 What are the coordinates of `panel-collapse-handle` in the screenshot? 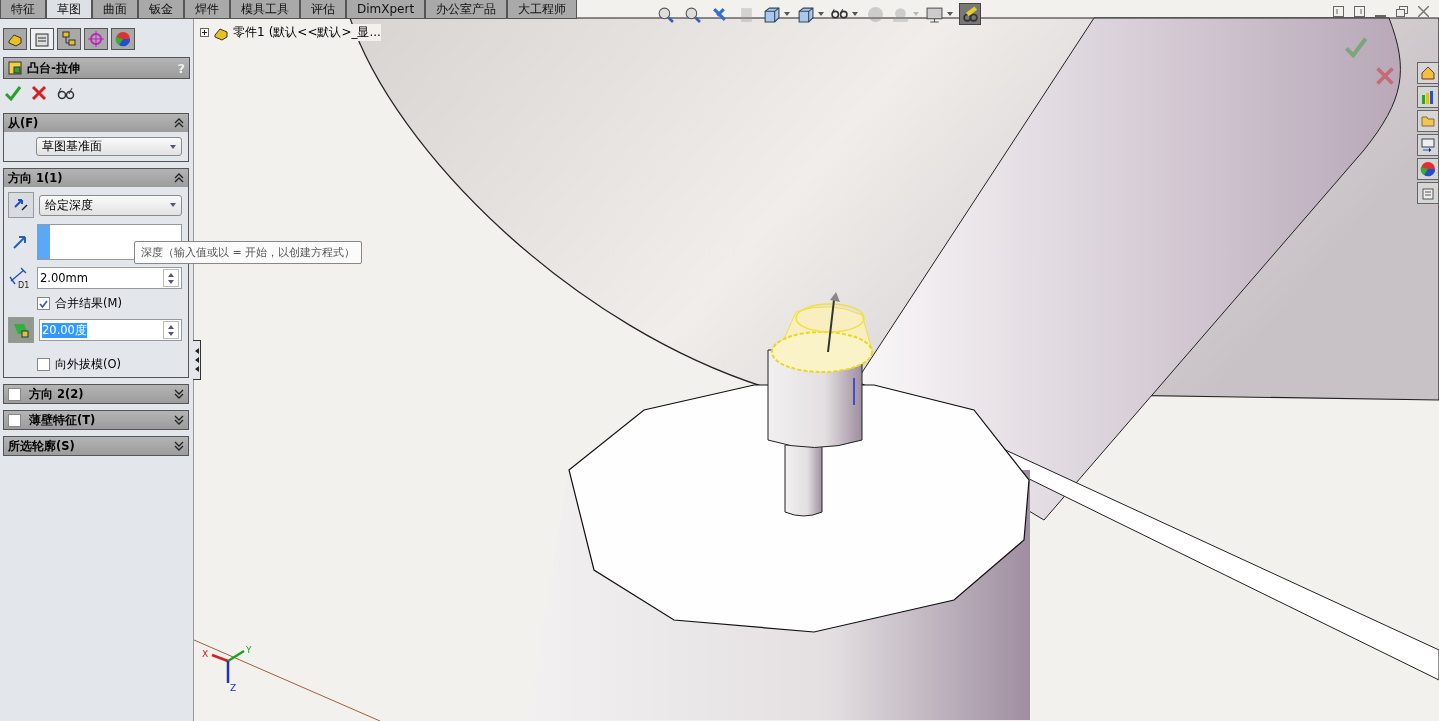 It's located at (197, 360).